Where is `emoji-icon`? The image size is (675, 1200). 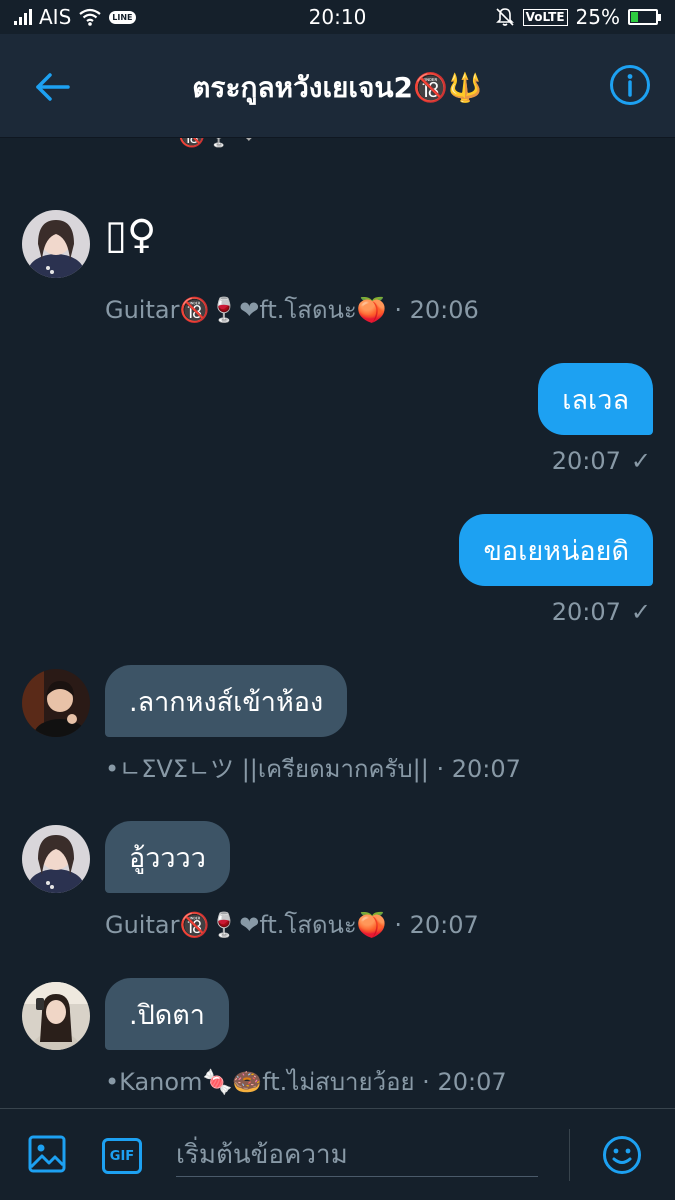
emoji-icon is located at coordinates (622, 1155).